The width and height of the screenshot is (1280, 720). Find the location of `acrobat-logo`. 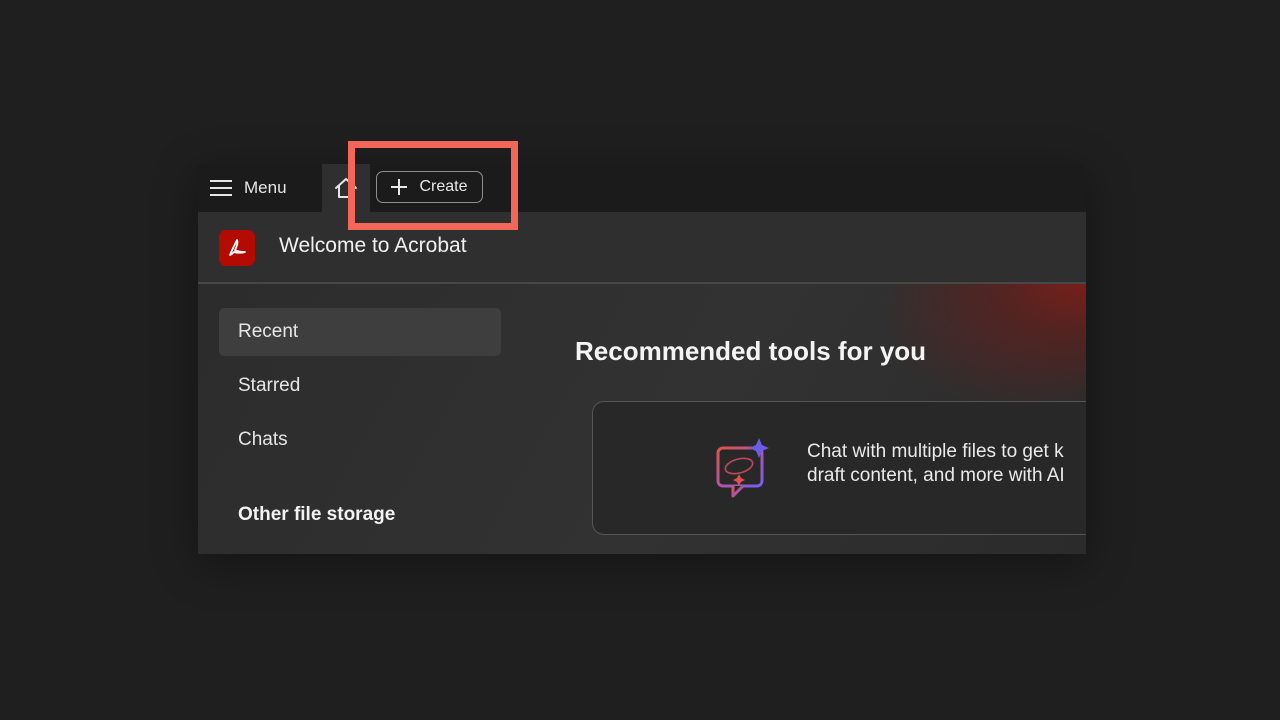

acrobat-logo is located at coordinates (237, 248).